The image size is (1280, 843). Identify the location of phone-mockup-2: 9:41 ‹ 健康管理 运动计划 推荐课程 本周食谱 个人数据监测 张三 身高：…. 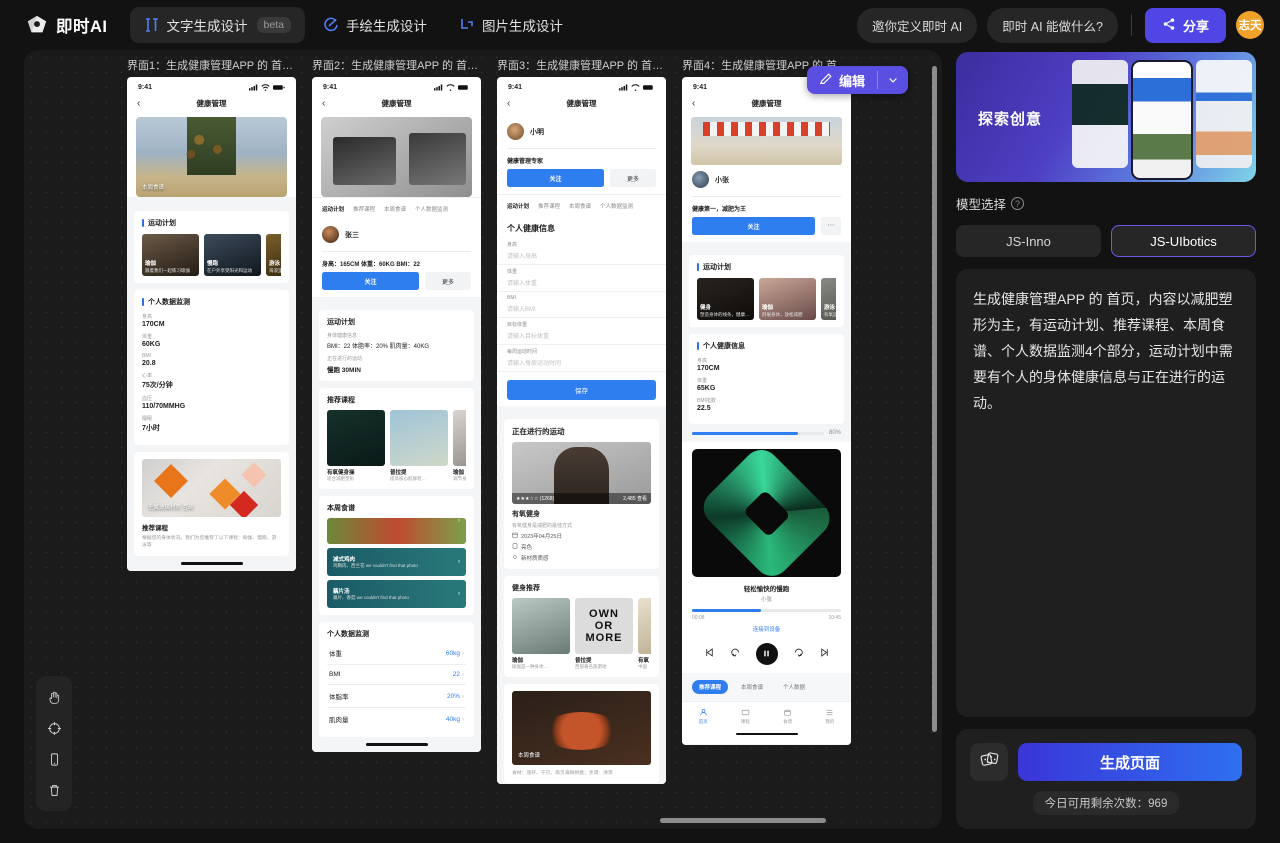
(396, 414).